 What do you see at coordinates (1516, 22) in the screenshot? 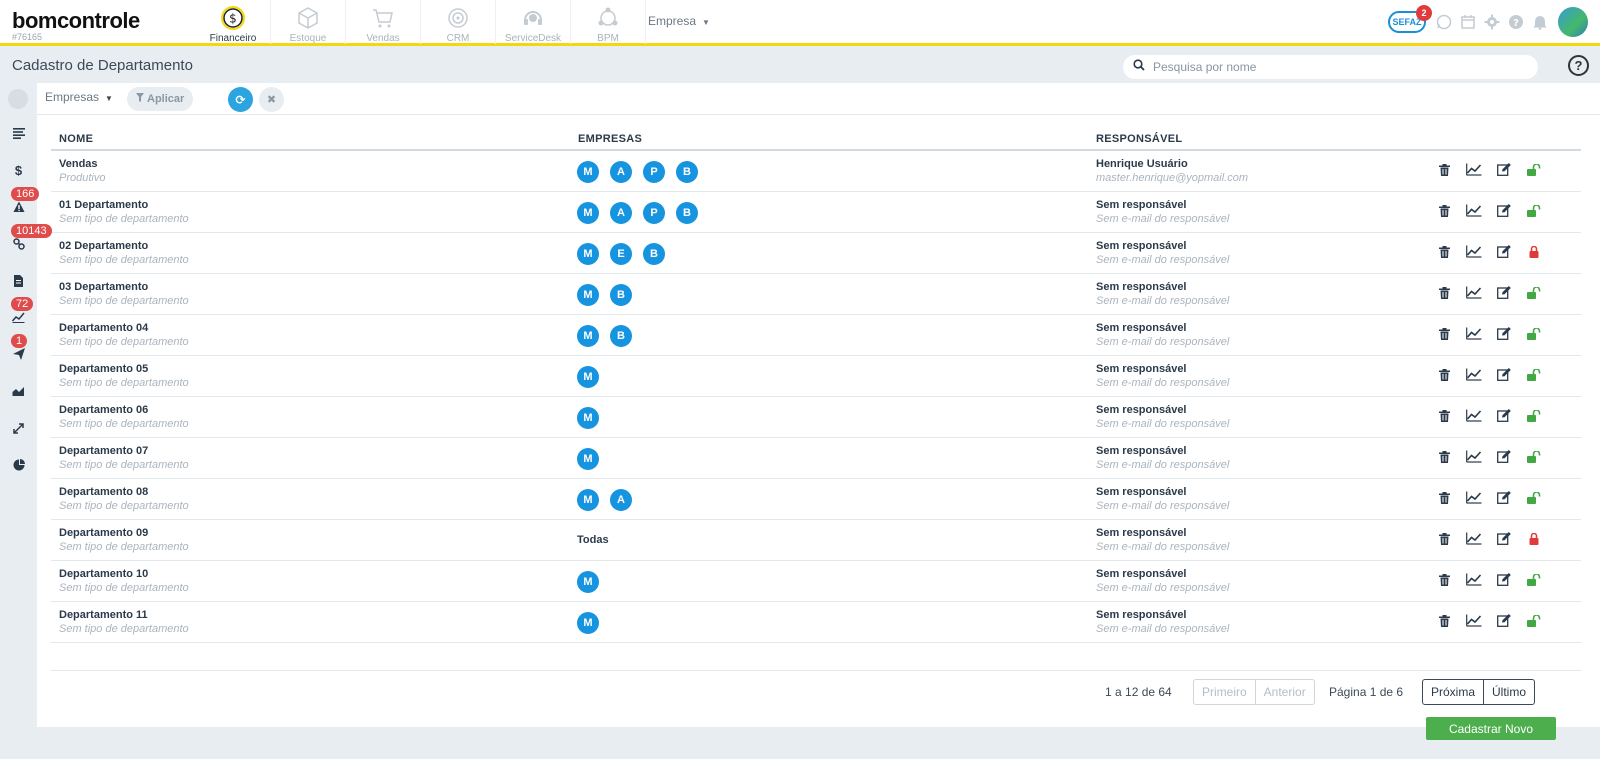
I see `question-icon: ?` at bounding box center [1516, 22].